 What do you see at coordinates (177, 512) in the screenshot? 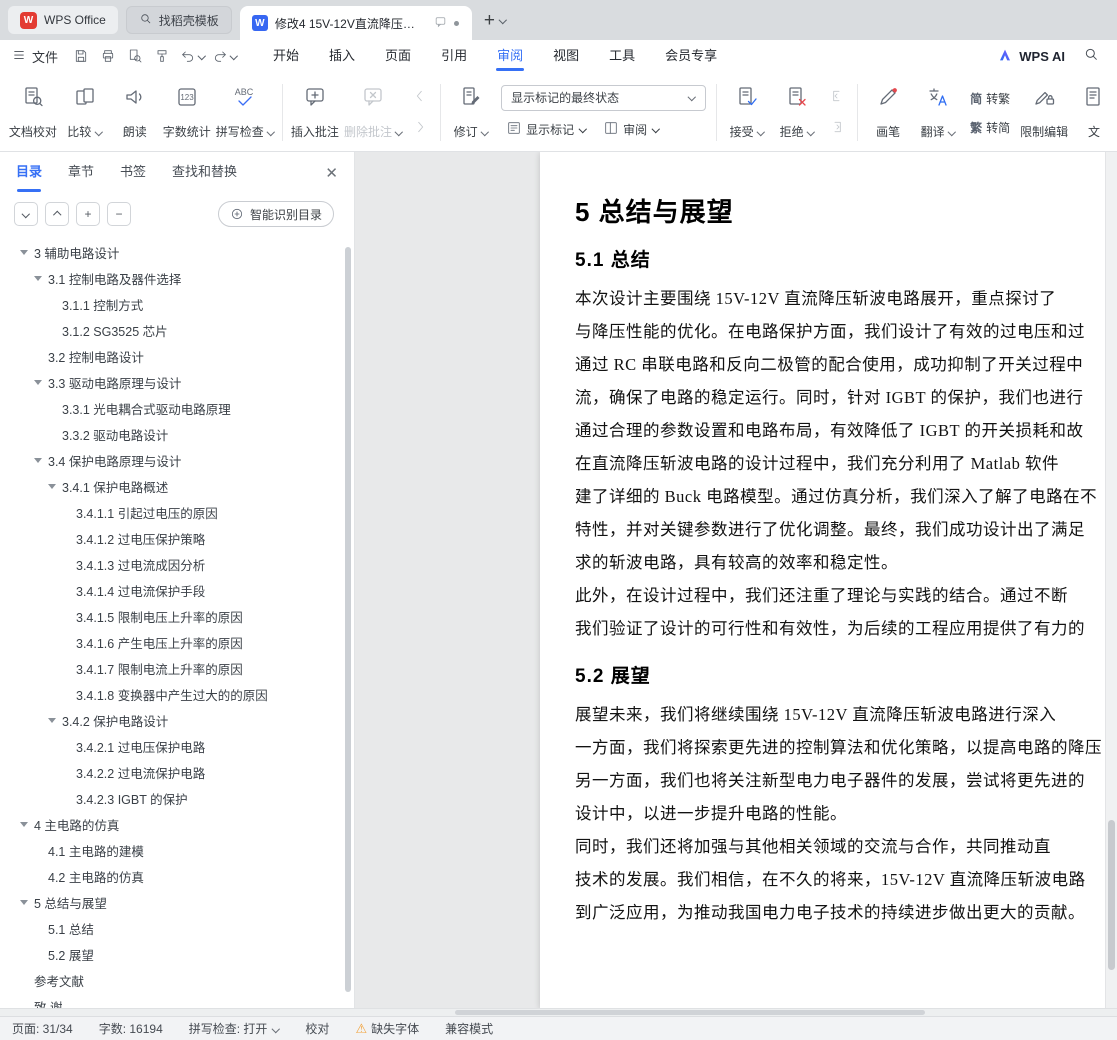
I see `toc-item: 3.4.1.1 引起过电压的原因` at bounding box center [177, 512].